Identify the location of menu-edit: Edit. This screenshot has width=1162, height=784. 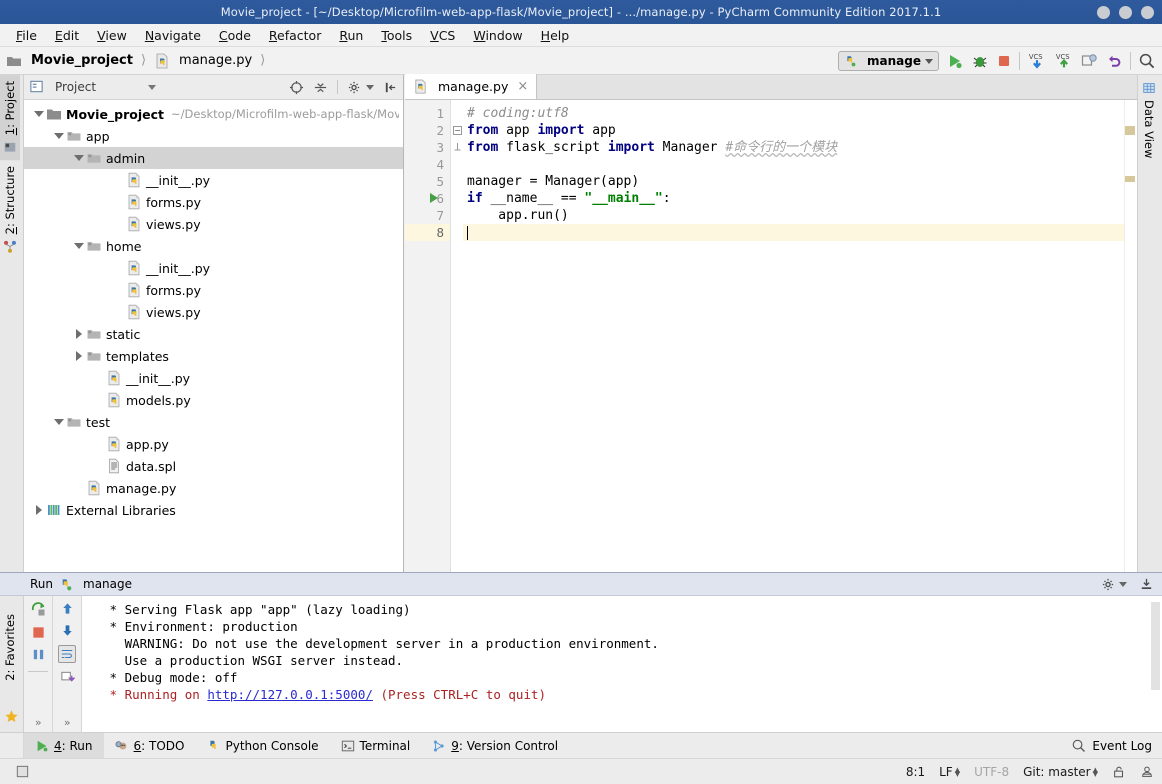
(67, 35).